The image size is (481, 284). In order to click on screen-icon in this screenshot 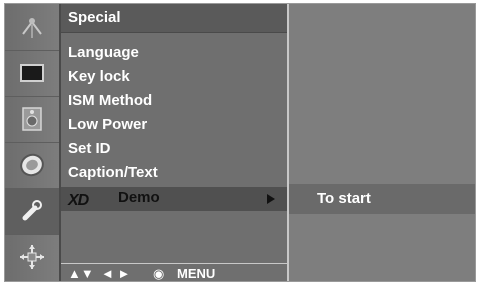, I will do `click(32, 73)`.